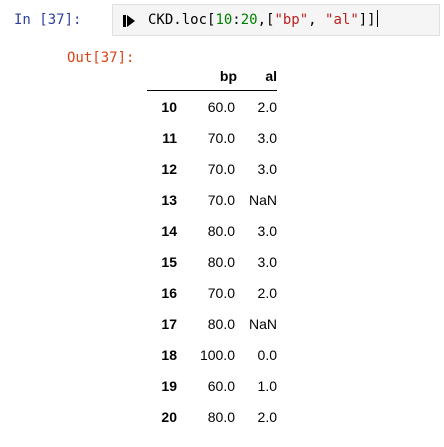 Image resolution: width=444 pixels, height=447 pixels. I want to click on table-row: 18 100.0 0.0, so click(212, 354).